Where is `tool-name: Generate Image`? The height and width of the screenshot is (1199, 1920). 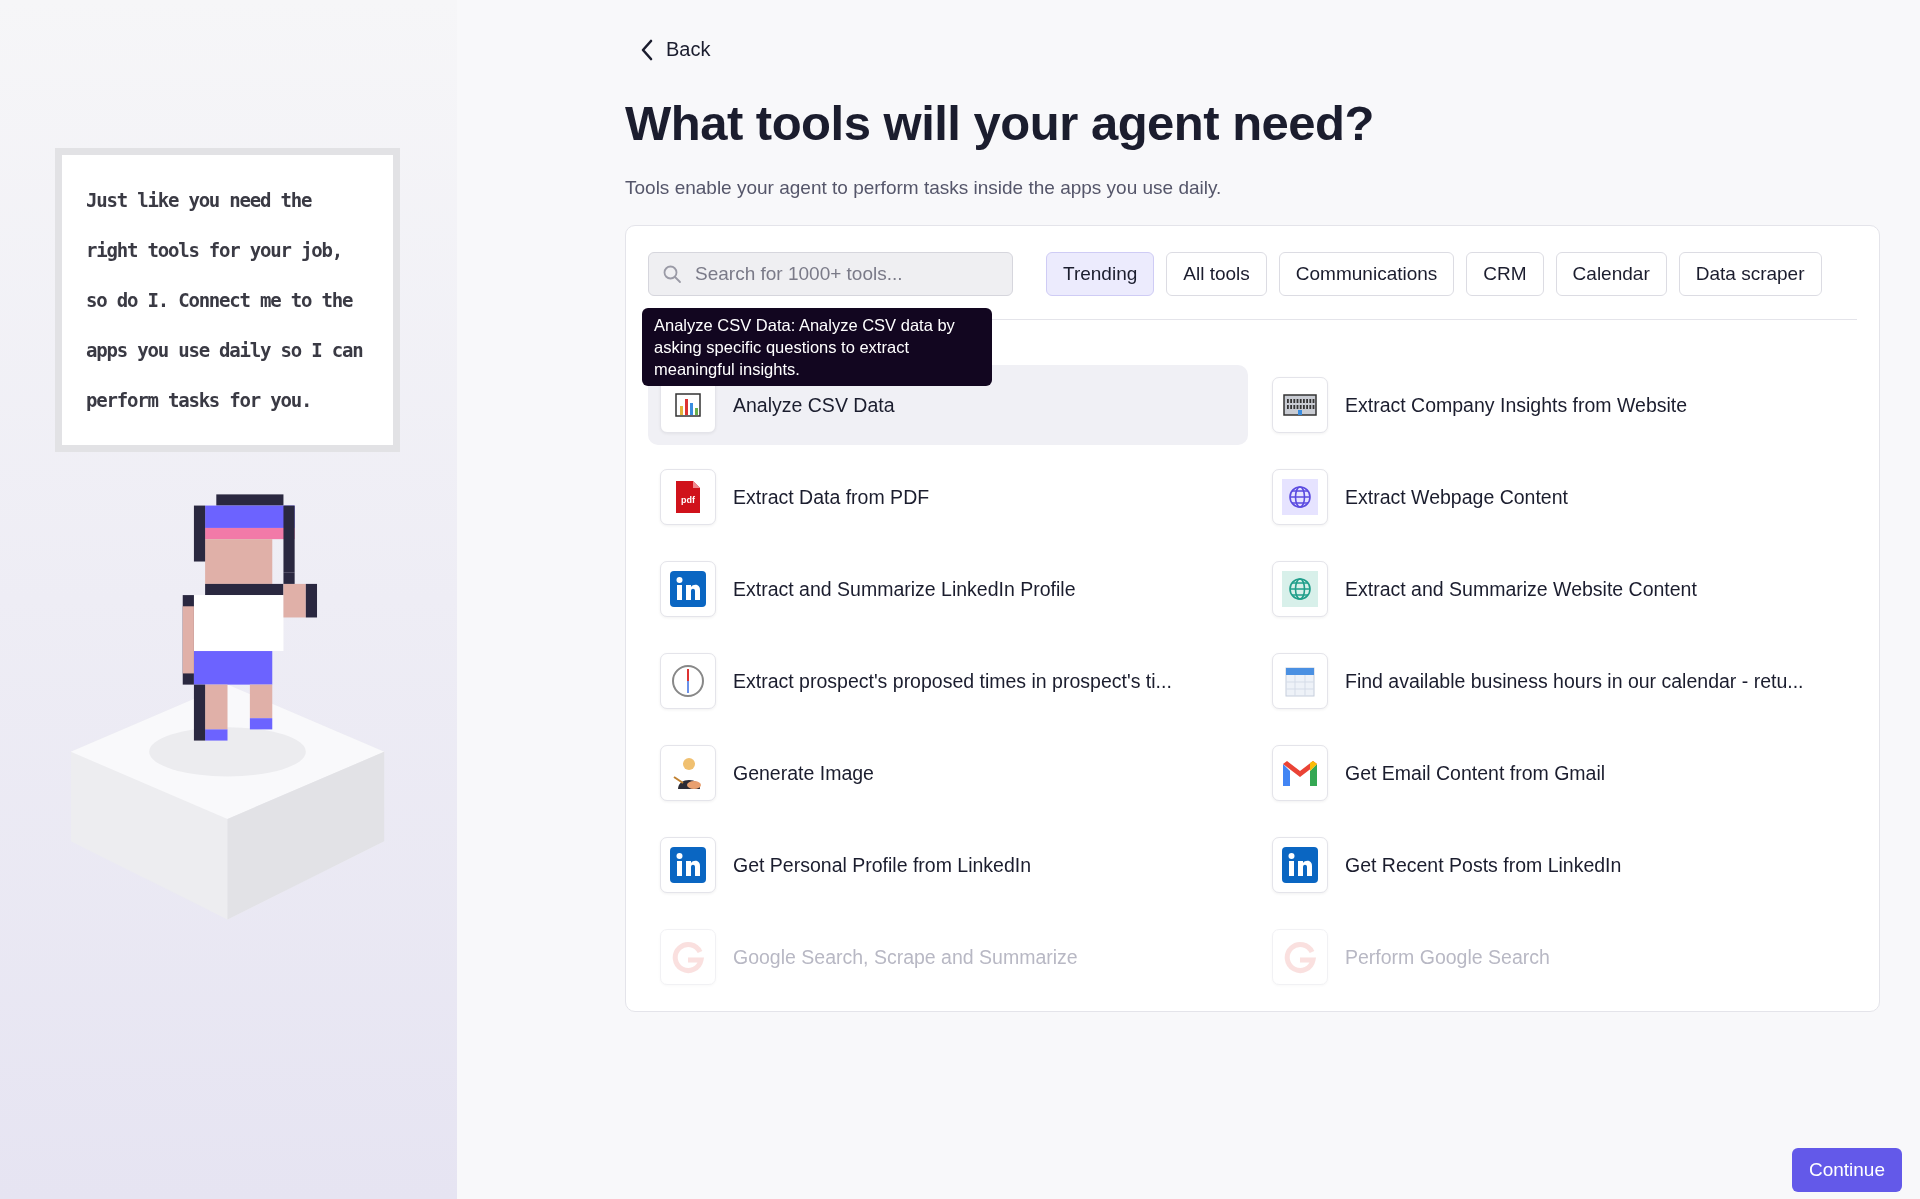 tool-name: Generate Image is located at coordinates (803, 773).